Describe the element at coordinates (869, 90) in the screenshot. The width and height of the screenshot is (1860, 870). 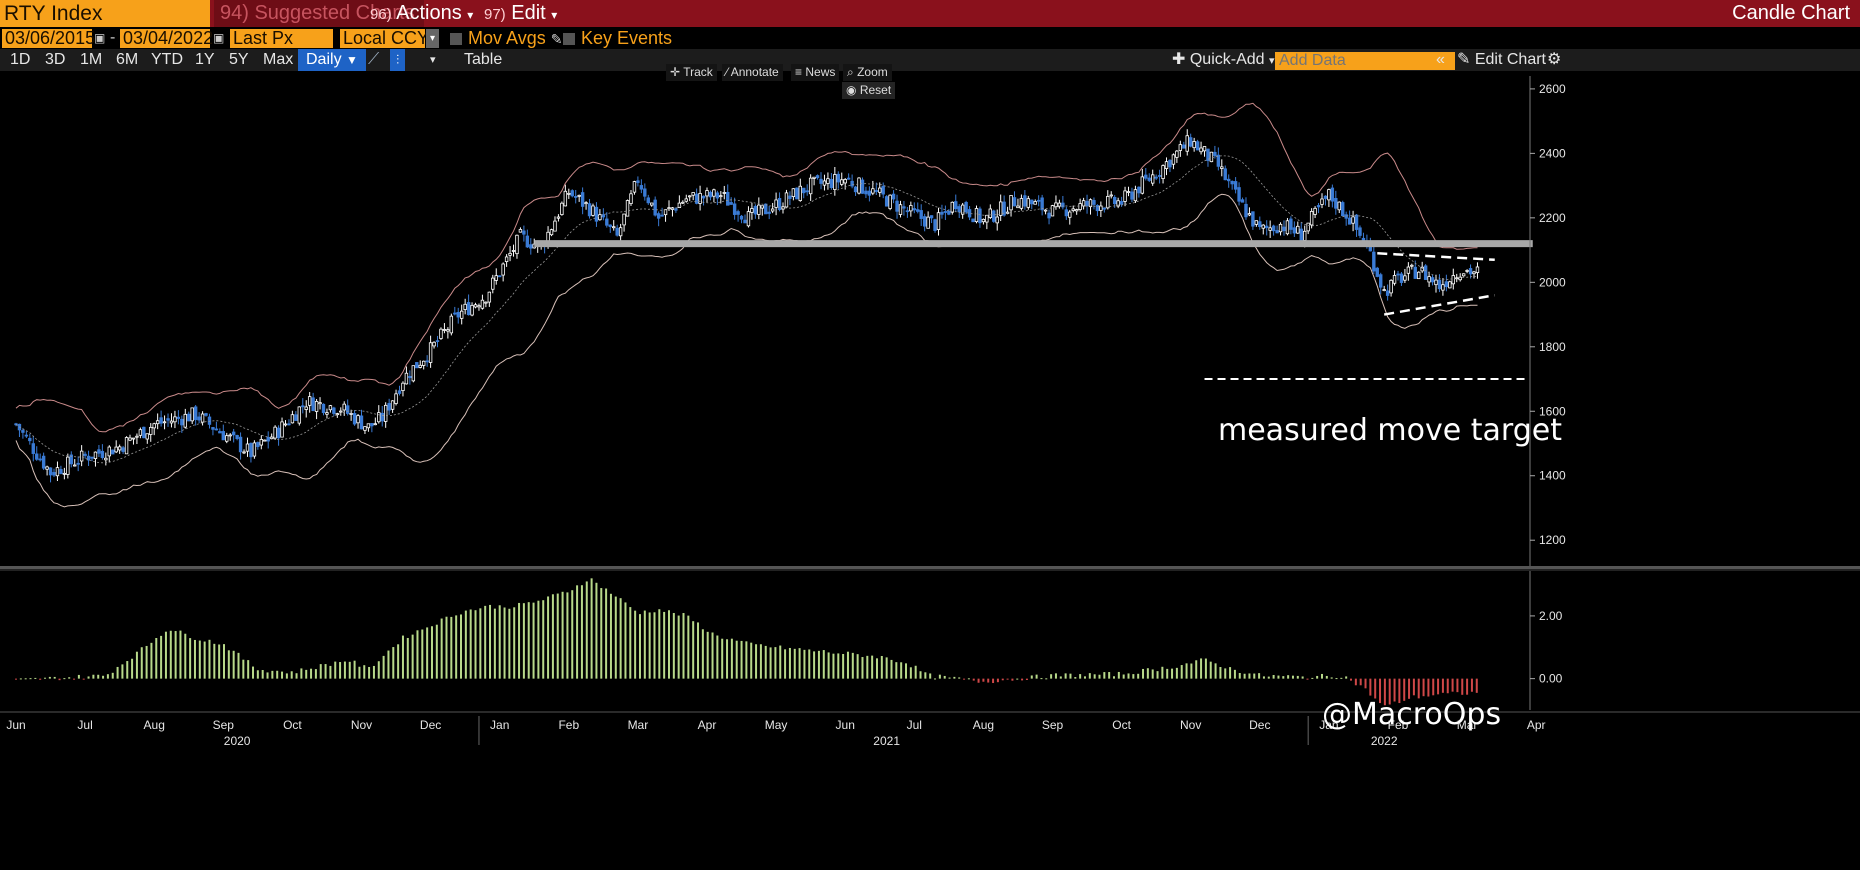
I see `reset-button: ◉ Reset` at that location.